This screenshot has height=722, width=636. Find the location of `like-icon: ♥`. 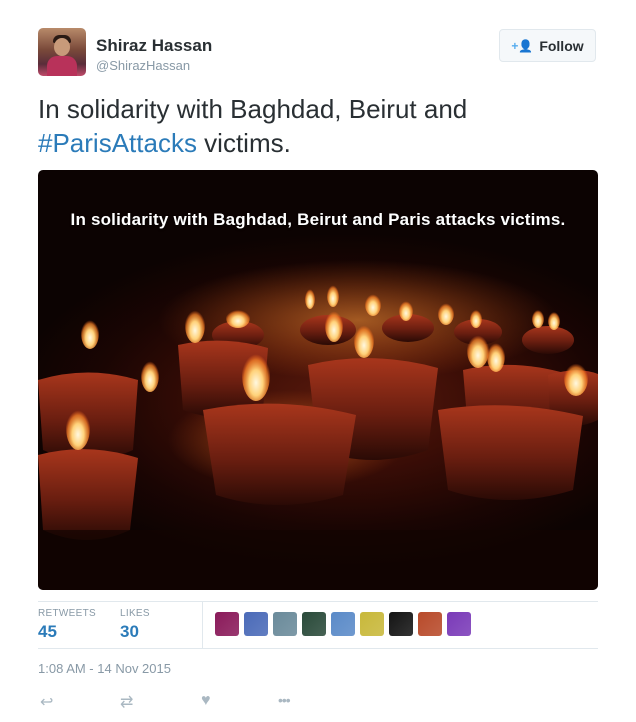

like-icon: ♥ is located at coordinates (206, 701).